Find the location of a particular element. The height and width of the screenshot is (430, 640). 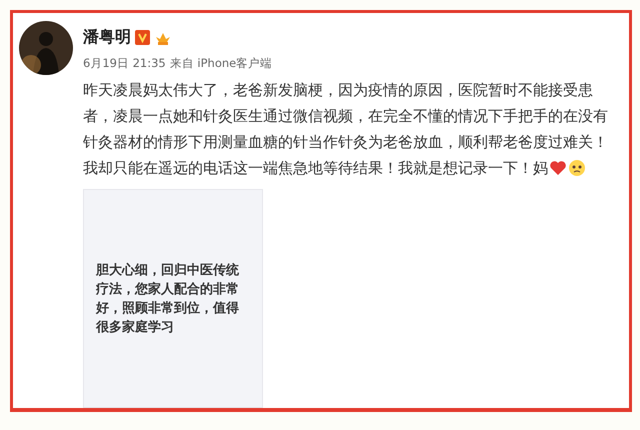

avatar-icon is located at coordinates (46, 48).